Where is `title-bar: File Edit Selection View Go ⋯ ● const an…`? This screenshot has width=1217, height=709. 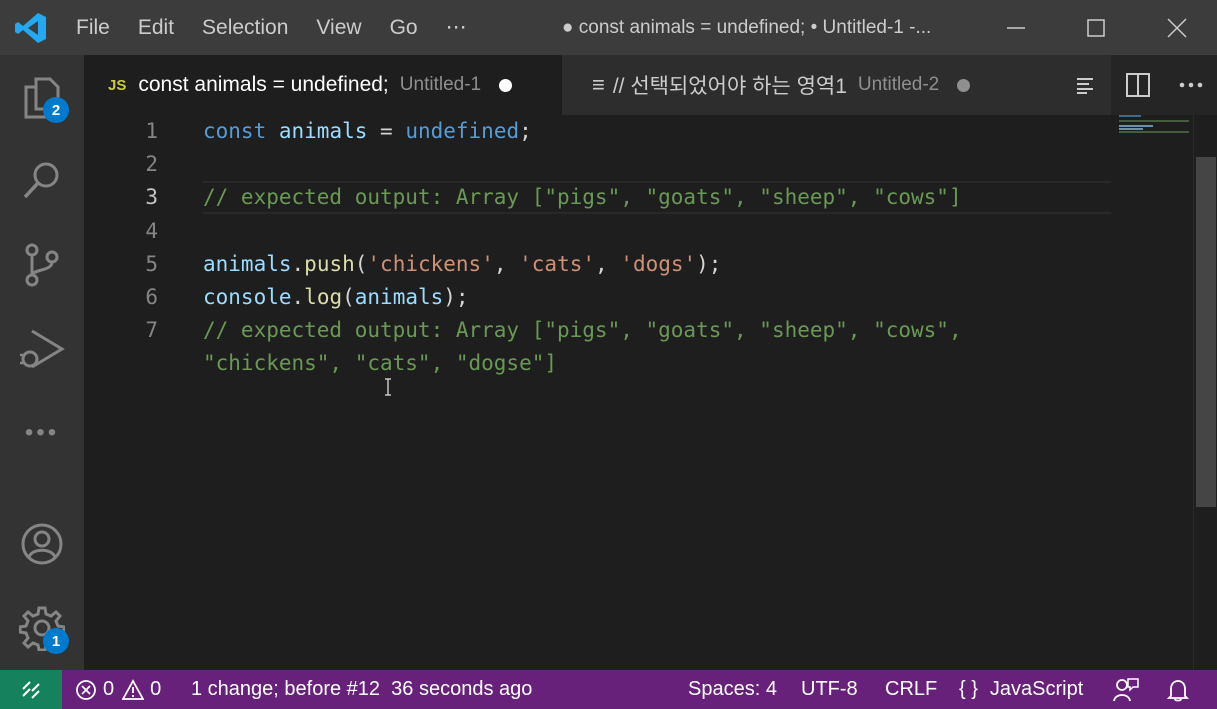
title-bar: File Edit Selection View Go ⋯ ● const an… is located at coordinates (608, 27).